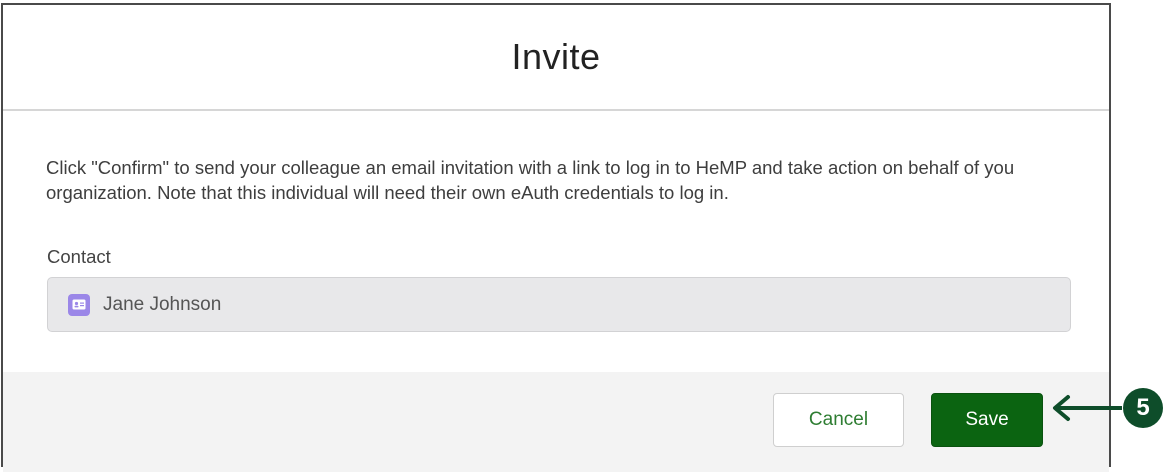 Image resolution: width=1176 pixels, height=472 pixels. What do you see at coordinates (987, 420) in the screenshot?
I see `save-button: Save` at bounding box center [987, 420].